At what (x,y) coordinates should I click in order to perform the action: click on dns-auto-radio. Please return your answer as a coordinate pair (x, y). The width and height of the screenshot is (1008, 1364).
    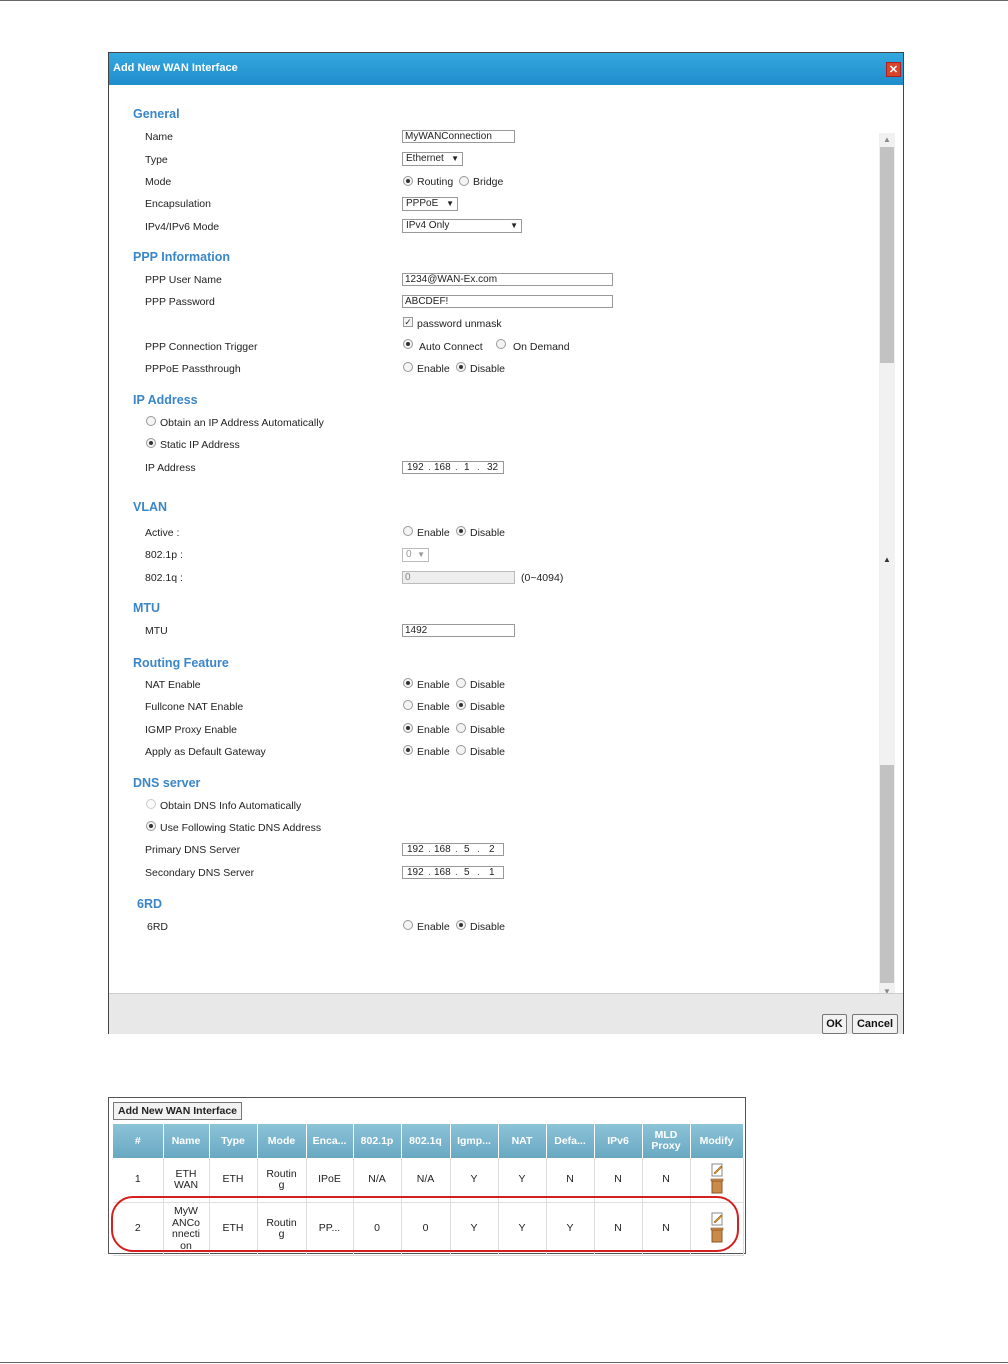
    Looking at the image, I should click on (151, 804).